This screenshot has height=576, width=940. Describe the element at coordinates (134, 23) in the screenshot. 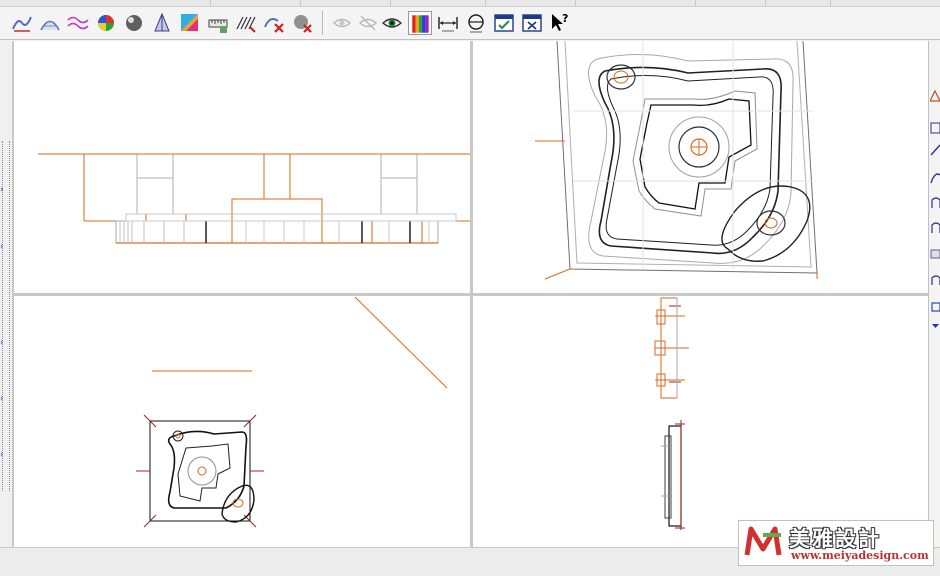

I see `shaded-sphere-icon` at that location.